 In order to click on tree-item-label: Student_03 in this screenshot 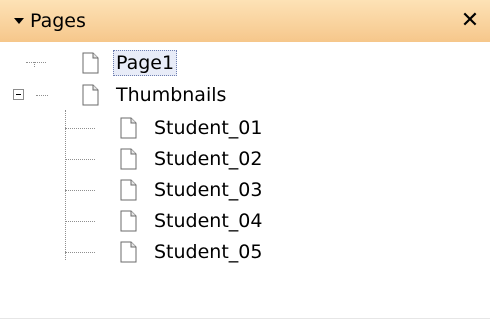, I will do `click(208, 190)`.